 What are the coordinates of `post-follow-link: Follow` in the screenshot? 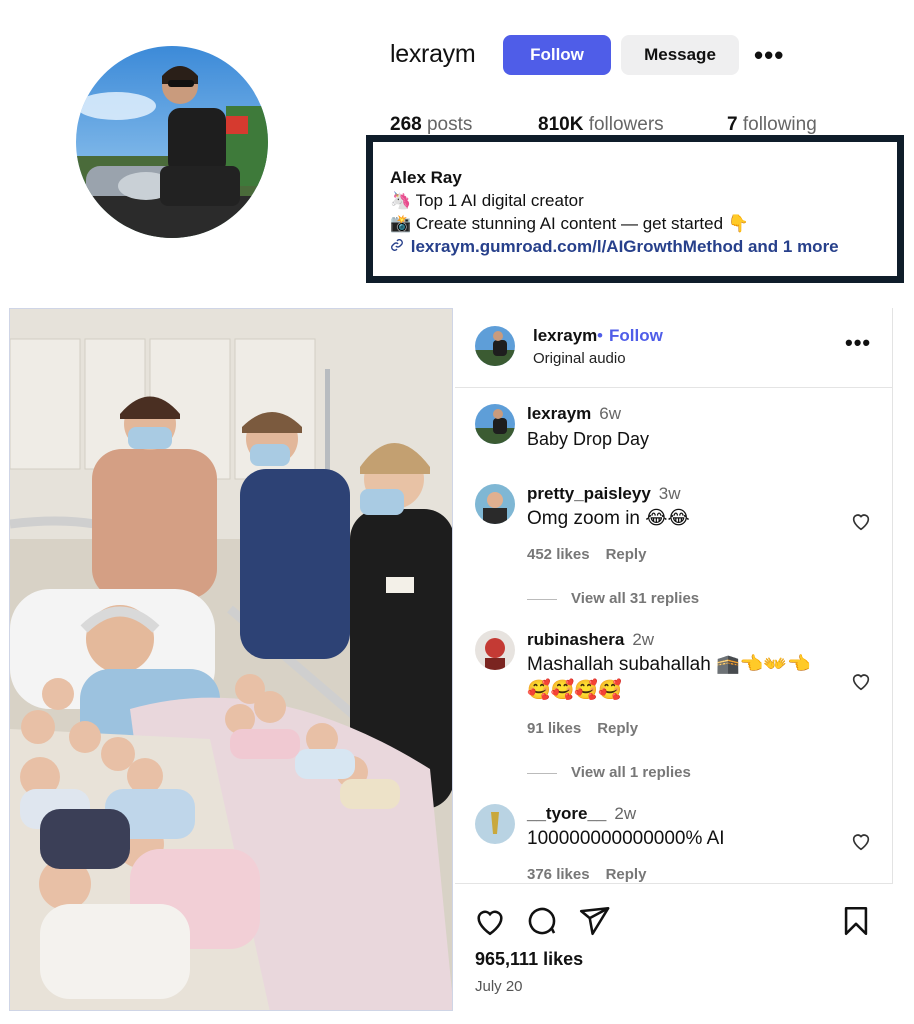 It's located at (636, 336).